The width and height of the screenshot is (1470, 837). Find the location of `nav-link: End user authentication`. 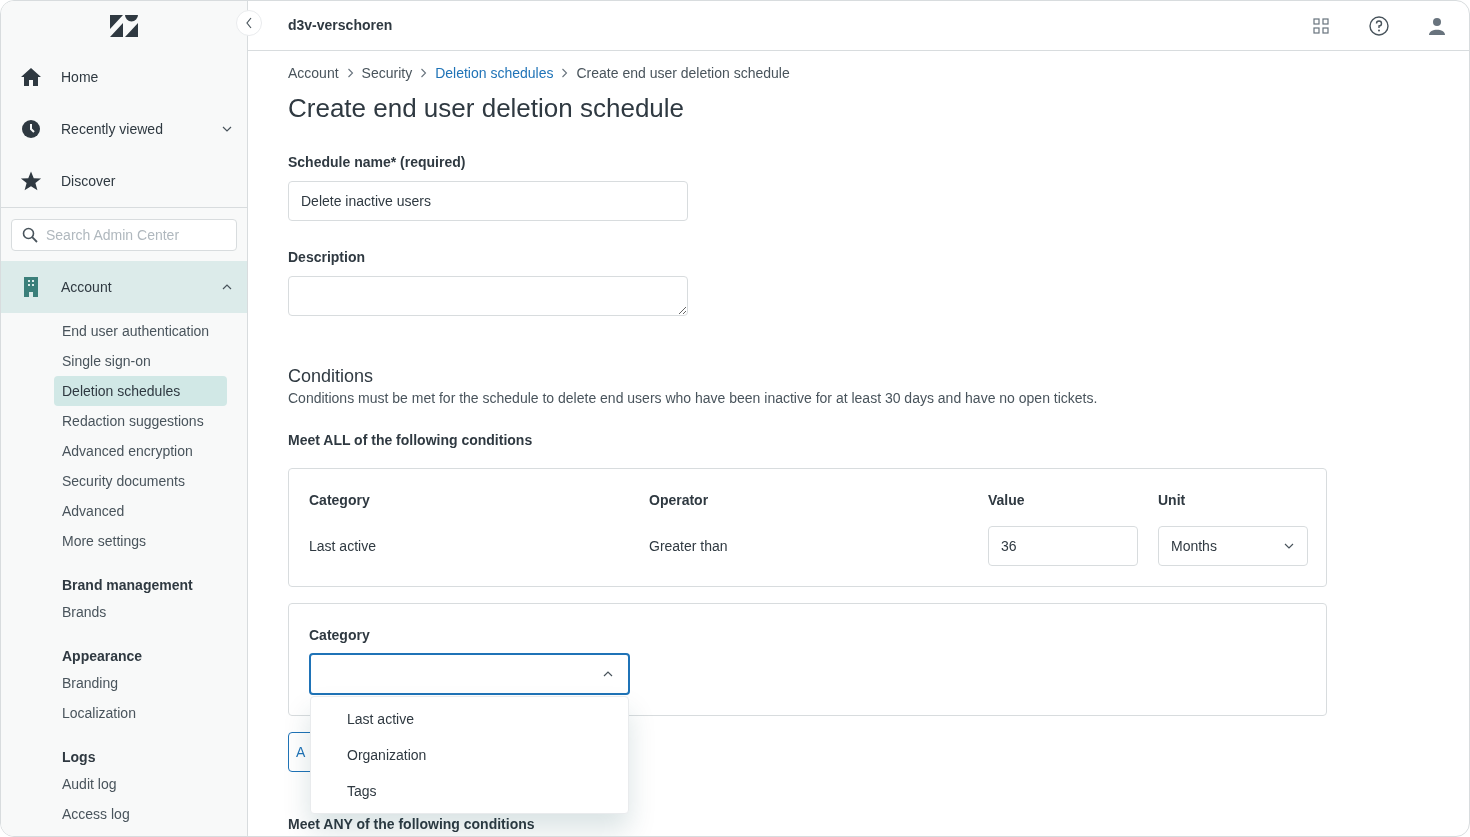

nav-link: End user authentication is located at coordinates (140, 331).